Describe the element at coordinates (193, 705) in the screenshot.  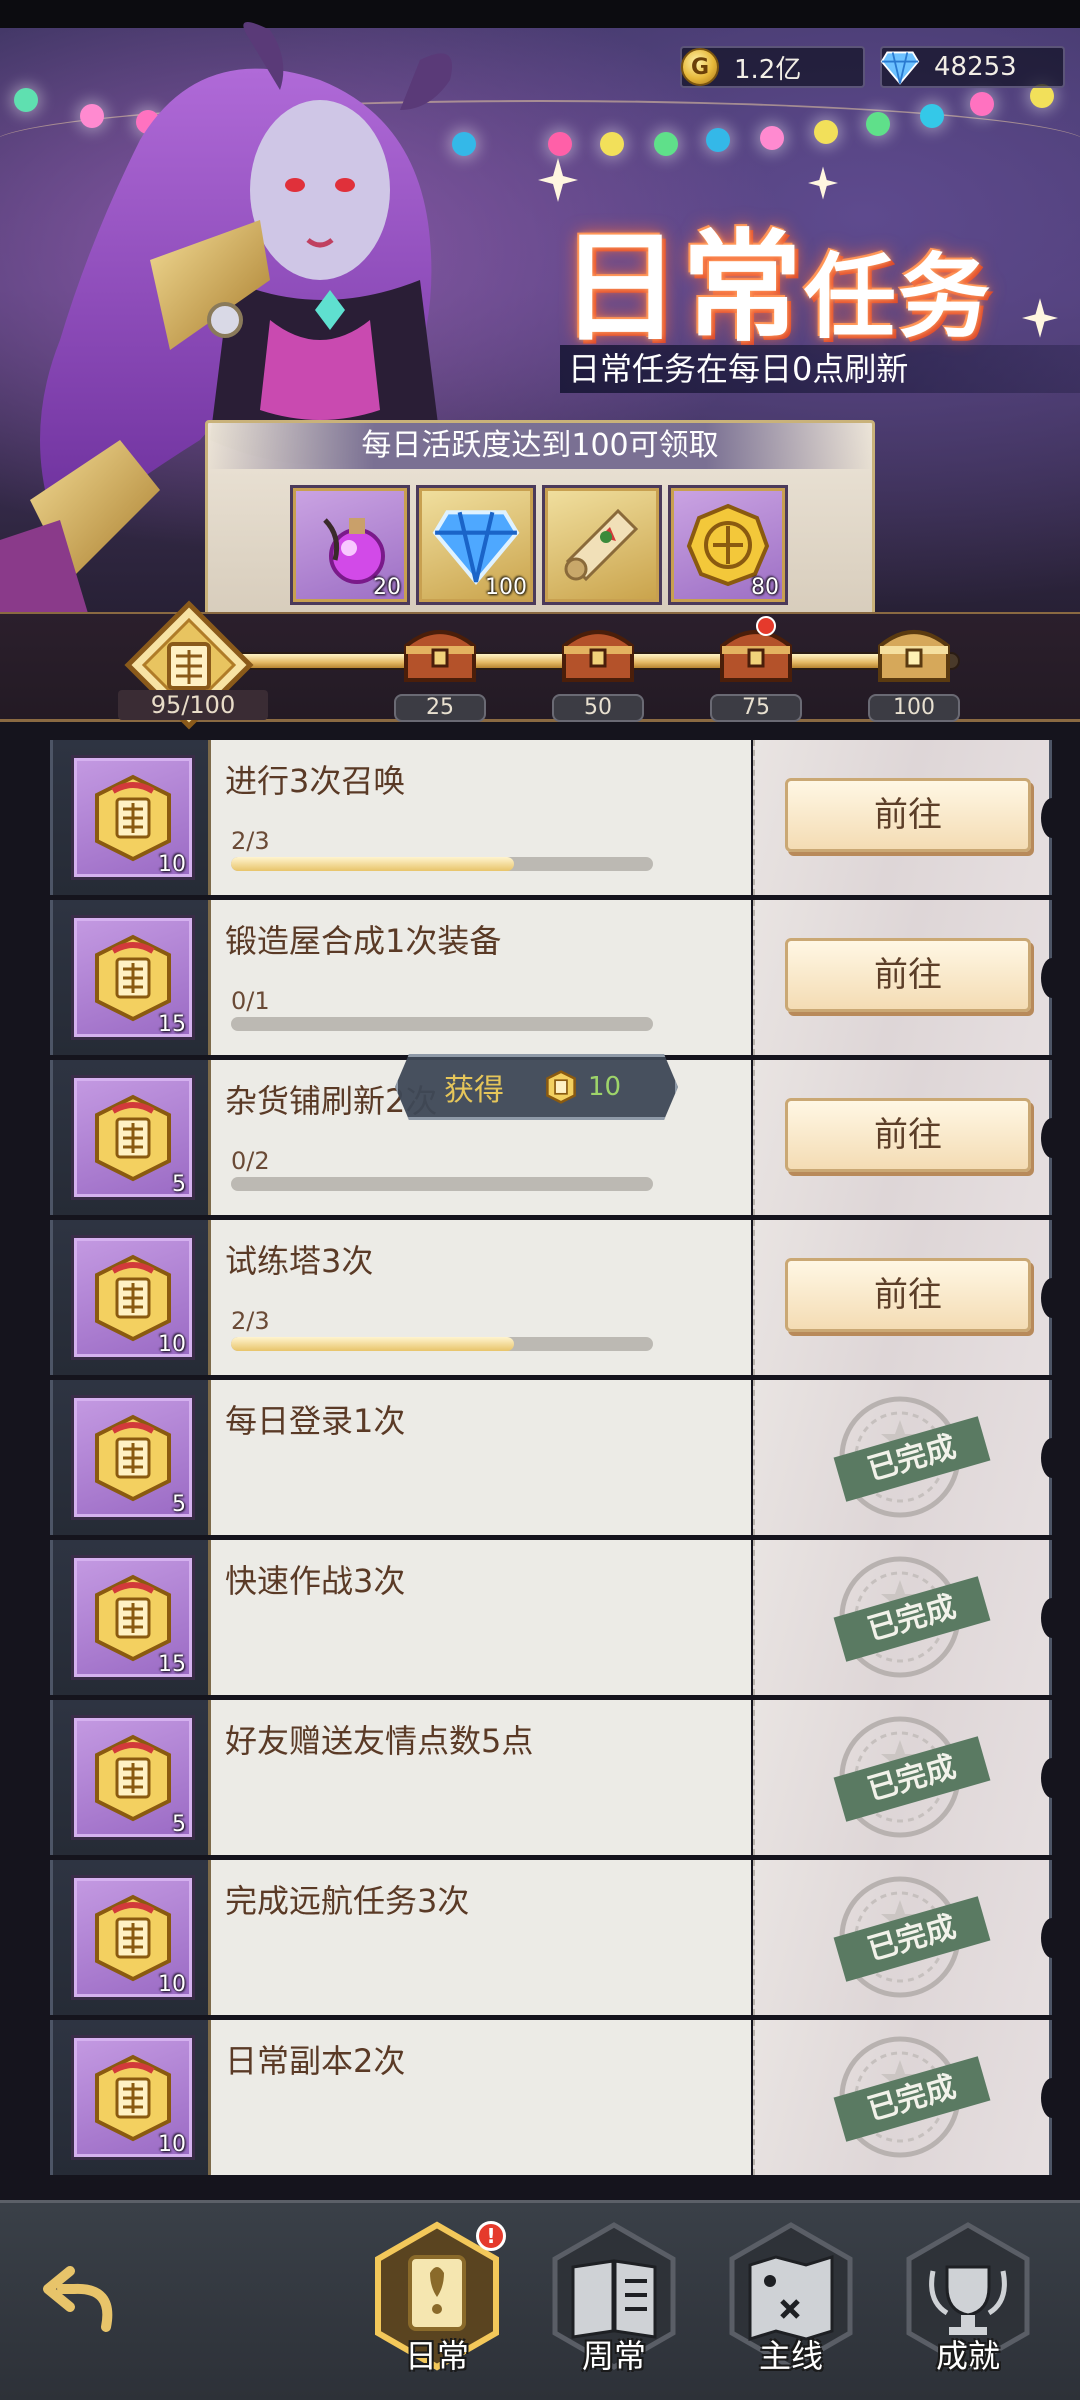
I see `activity-value: 95/100` at that location.